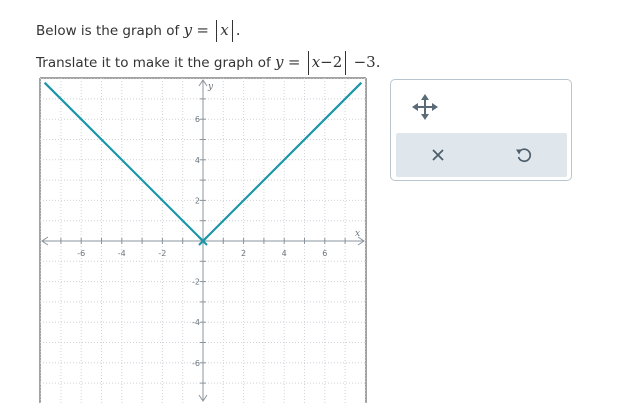 This screenshot has height=403, width=636. I want to click on tool-panel, so click(481, 130).